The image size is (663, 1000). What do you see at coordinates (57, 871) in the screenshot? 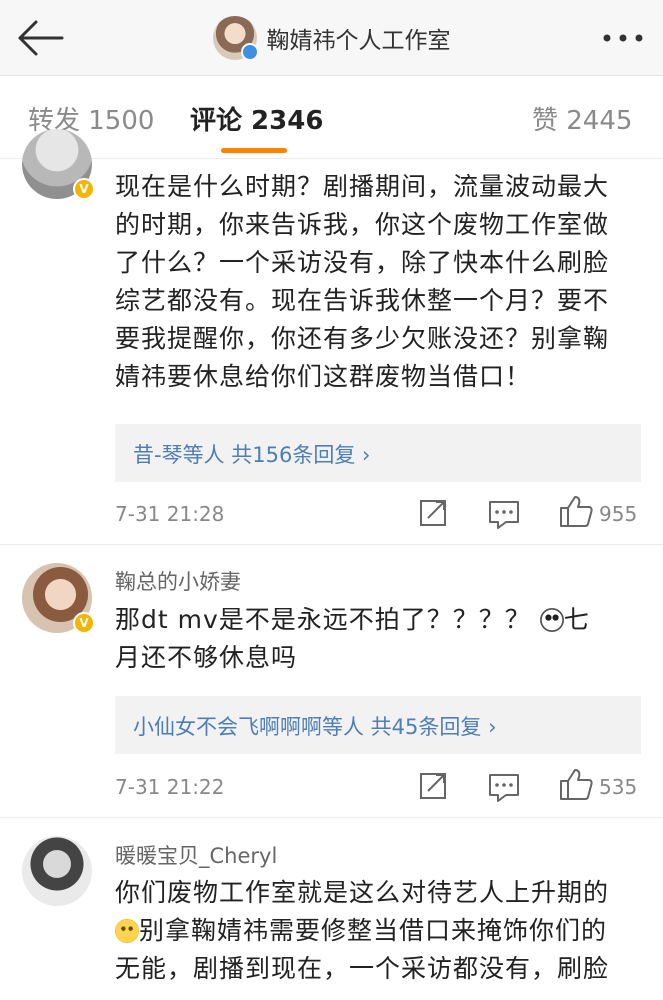
I see `avatar` at bounding box center [57, 871].